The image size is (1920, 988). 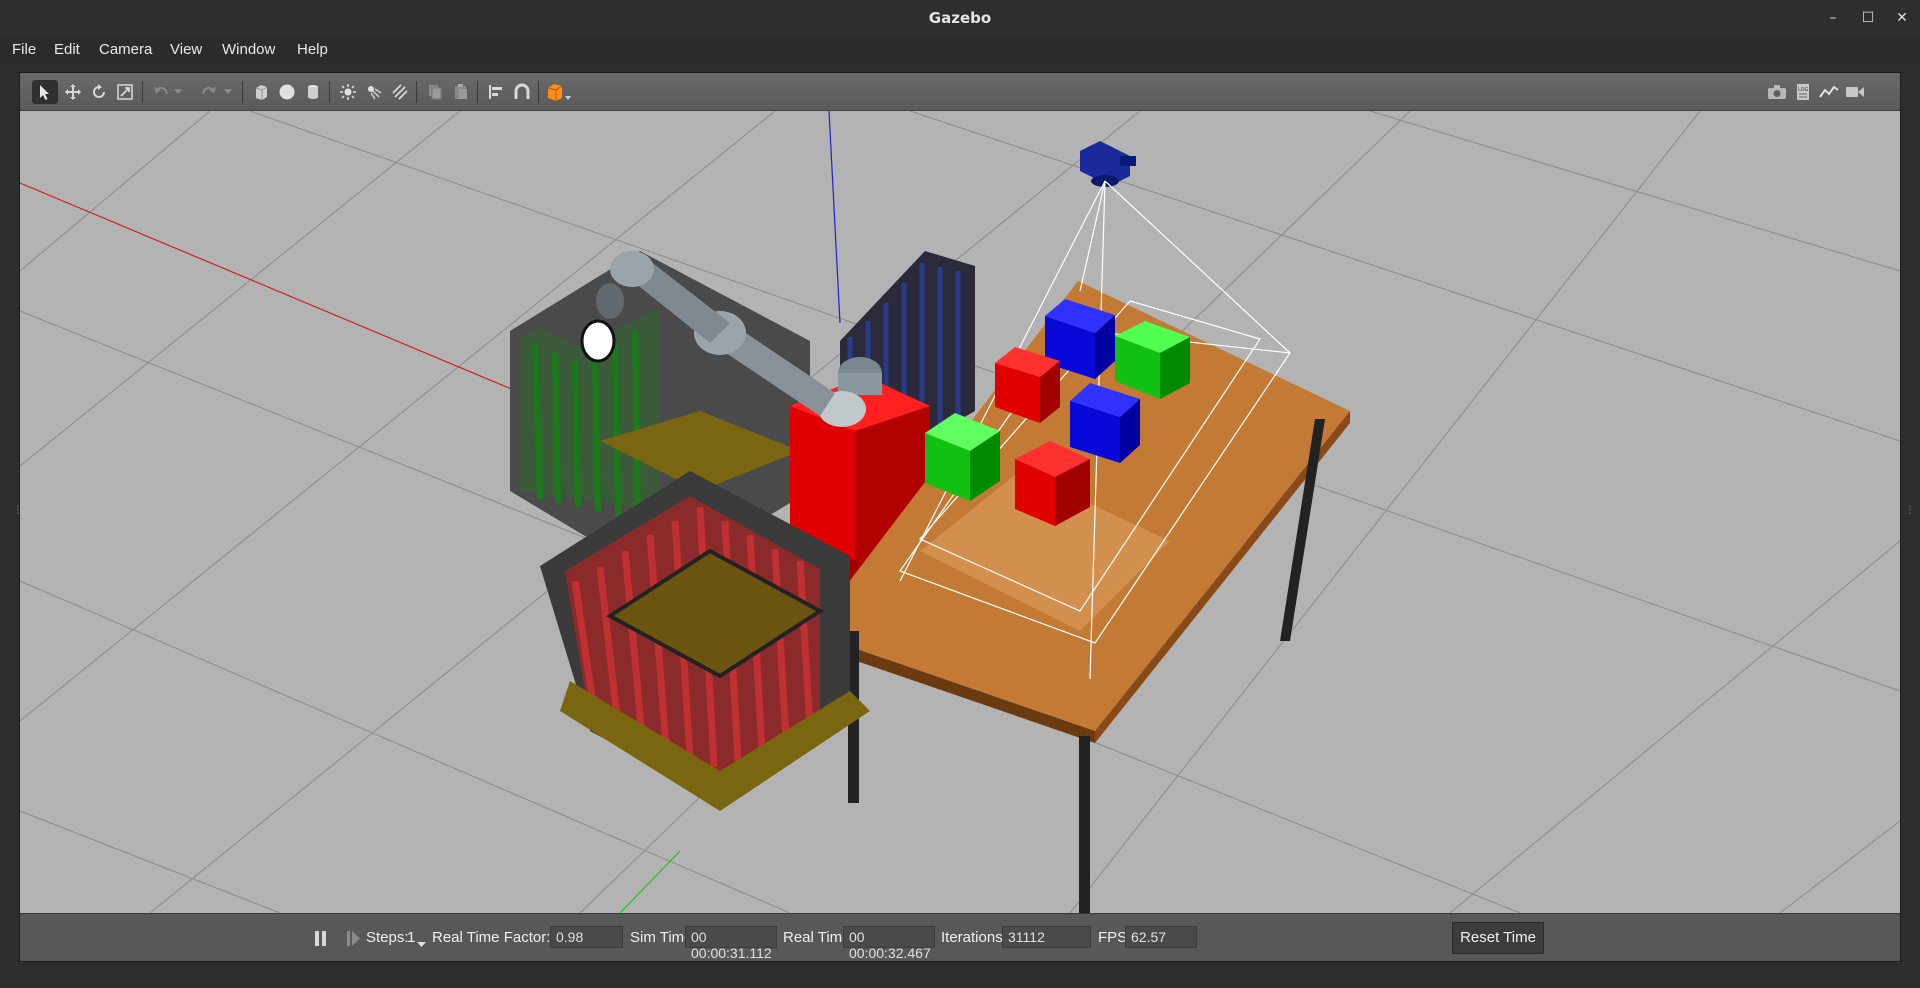 I want to click on sim-time-value: 00 00:00:31.112, so click(x=731, y=943).